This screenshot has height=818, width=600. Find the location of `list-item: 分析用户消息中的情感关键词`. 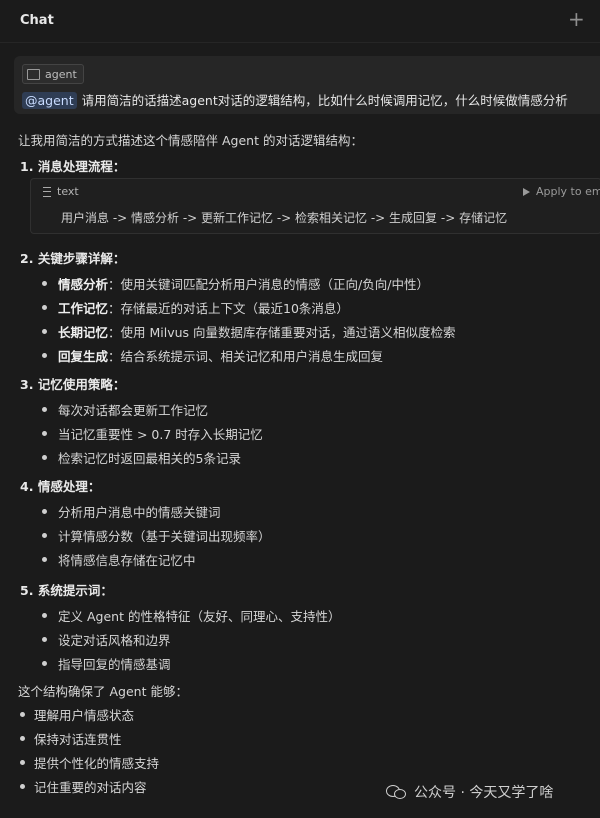

list-item: 分析用户消息中的情感关键词 is located at coordinates (139, 512).